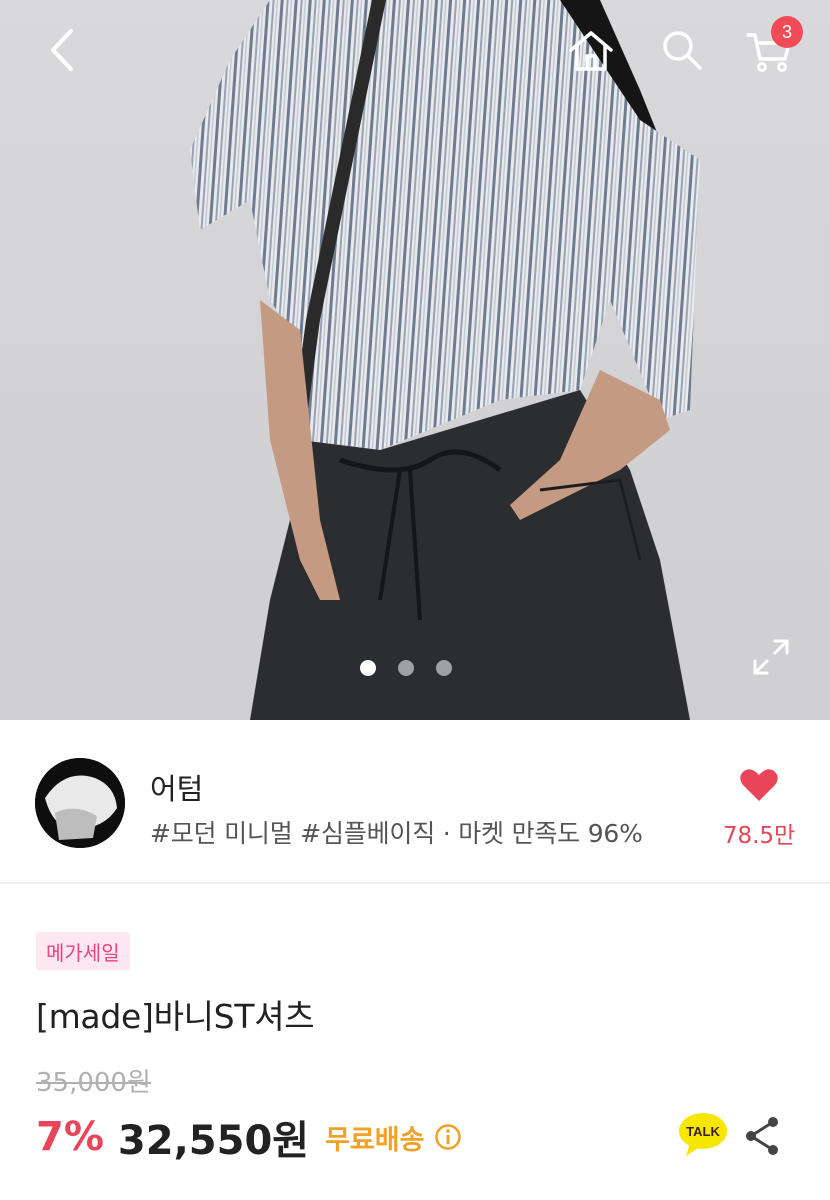 The width and height of the screenshot is (830, 1200). What do you see at coordinates (93, 1083) in the screenshot?
I see `original-price: 35,000원` at bounding box center [93, 1083].